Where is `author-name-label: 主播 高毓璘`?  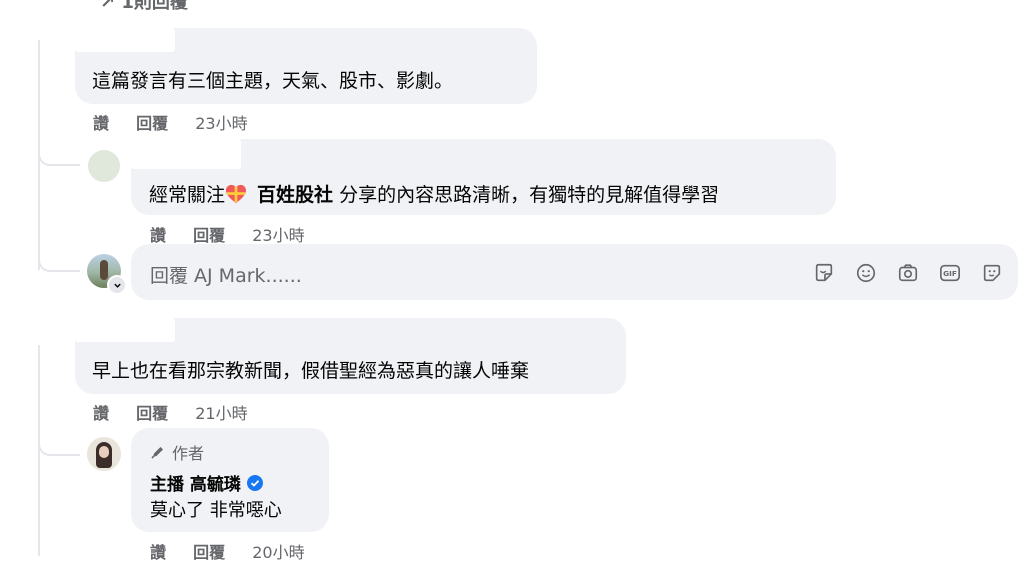 author-name-label: 主播 高毓璘 is located at coordinates (195, 485).